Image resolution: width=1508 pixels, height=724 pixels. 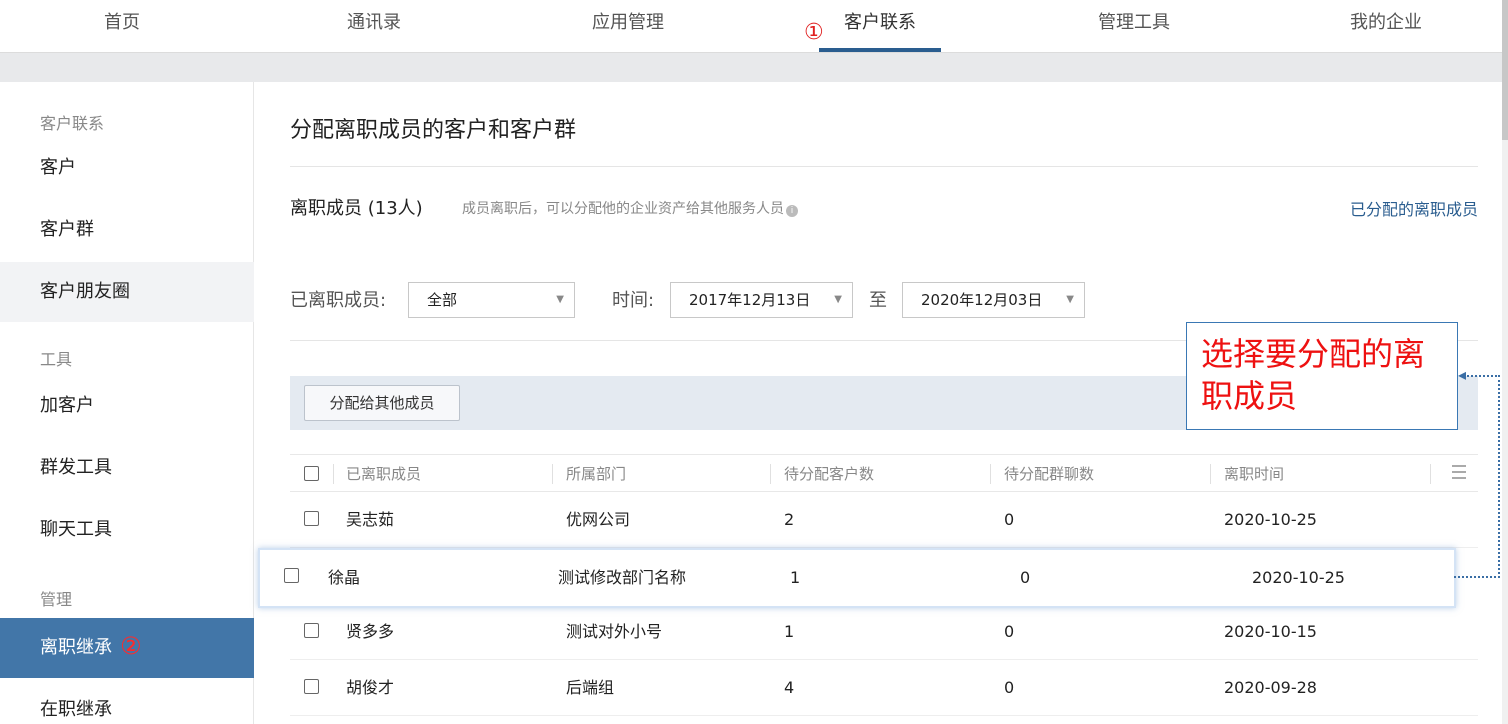 What do you see at coordinates (338, 300) in the screenshot?
I see `member-filter-label: 已离职成员:` at bounding box center [338, 300].